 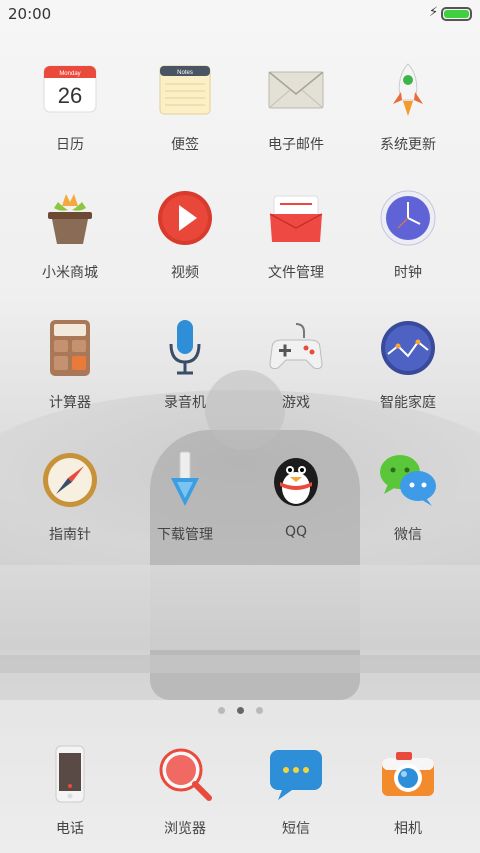 I want to click on clock-icon, so click(x=408, y=218).